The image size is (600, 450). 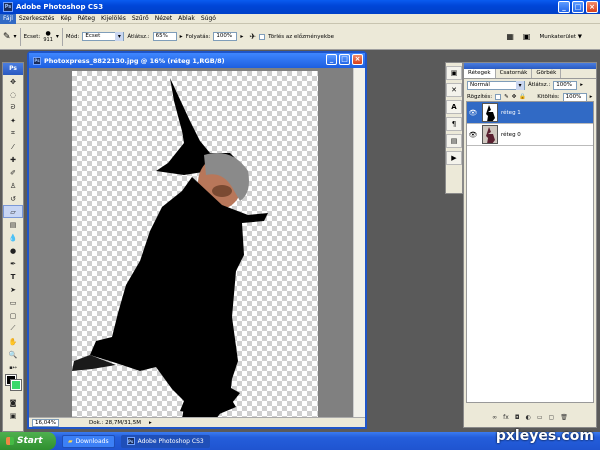 I want to click on slice-tool-icon: ⁄, so click(x=13, y=146).